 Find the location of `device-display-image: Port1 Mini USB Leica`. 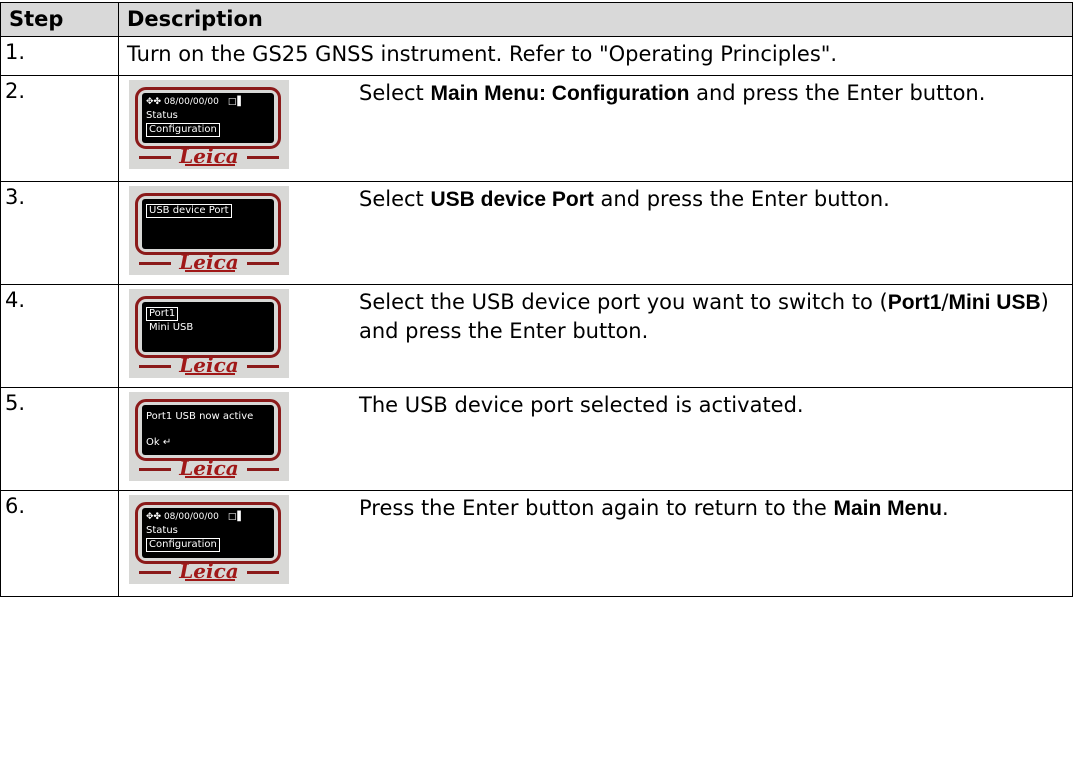

device-display-image: Port1 Mini USB Leica is located at coordinates (209, 333).